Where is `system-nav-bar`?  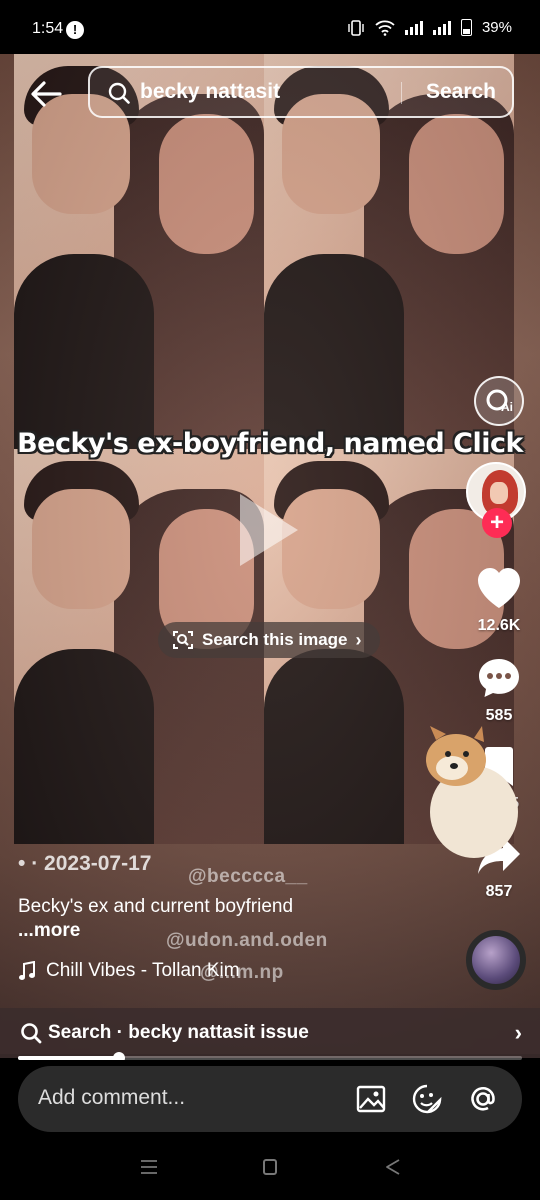
system-nav-bar is located at coordinates (270, 1170).